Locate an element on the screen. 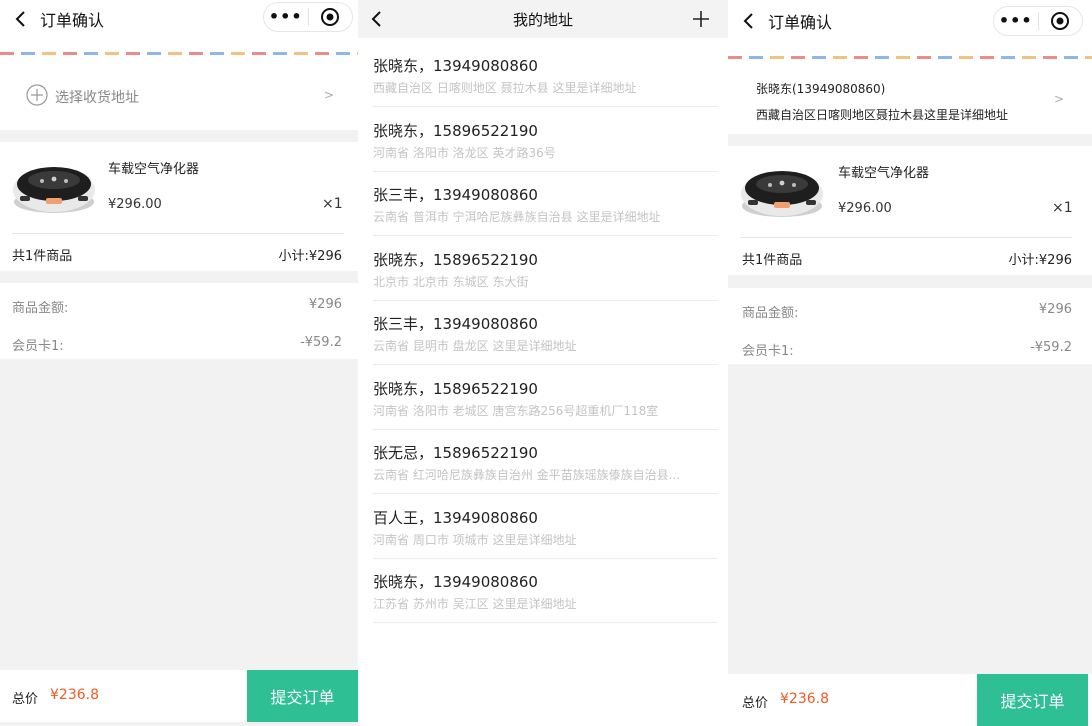 The width and height of the screenshot is (1092, 726). address-list-item: 张晓东，15896522190 北京市 北京市 东城区 东大街 is located at coordinates (545, 269).